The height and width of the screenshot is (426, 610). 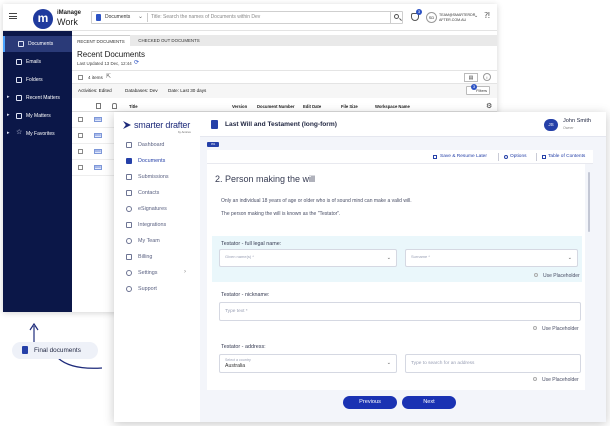 I want to click on column-header-version: Version, so click(x=239, y=106).